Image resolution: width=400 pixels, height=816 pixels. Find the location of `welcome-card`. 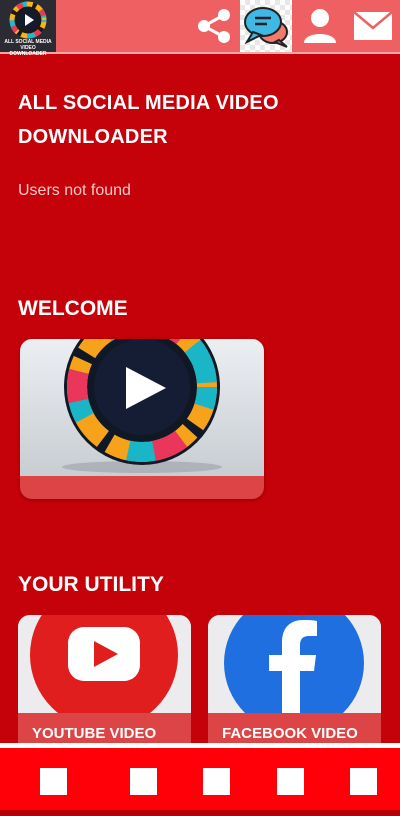

welcome-card is located at coordinates (142, 419).